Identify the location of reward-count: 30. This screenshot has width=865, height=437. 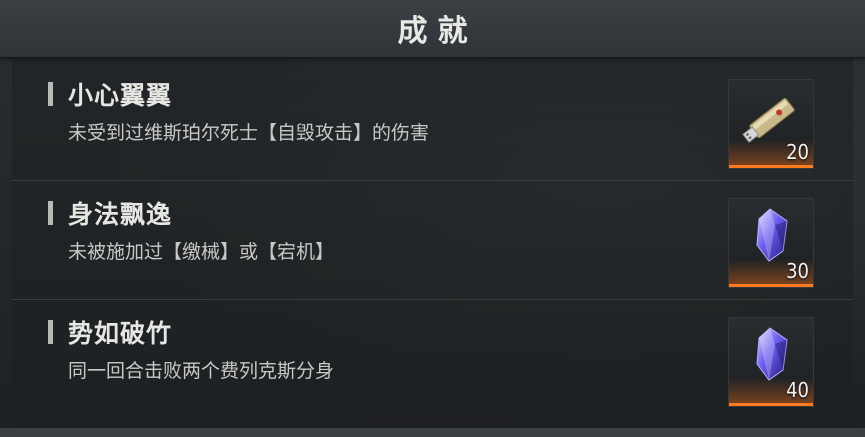
(797, 271).